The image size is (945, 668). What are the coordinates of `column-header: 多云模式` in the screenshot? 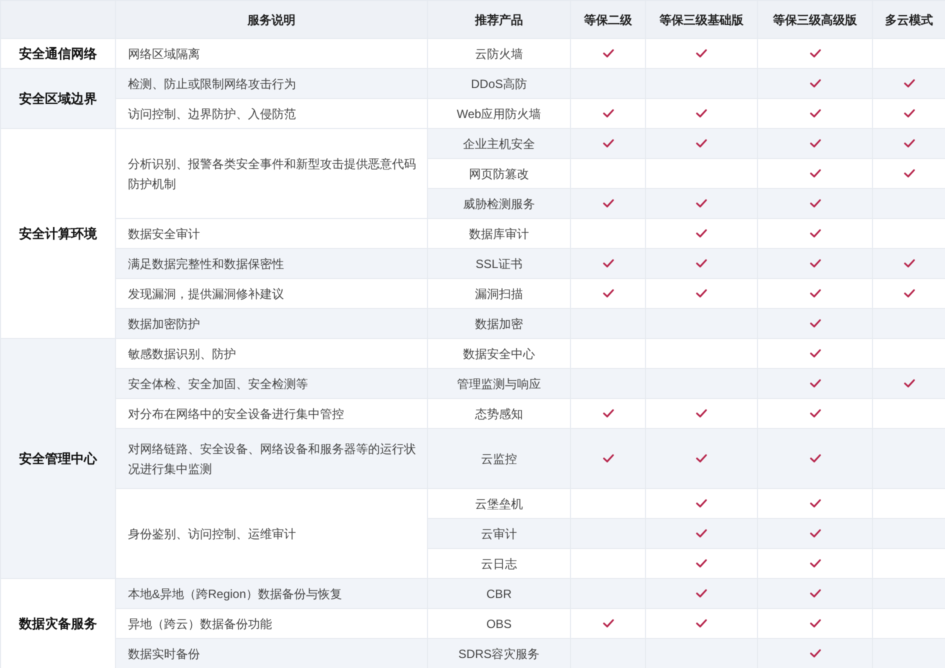 It's located at (908, 19).